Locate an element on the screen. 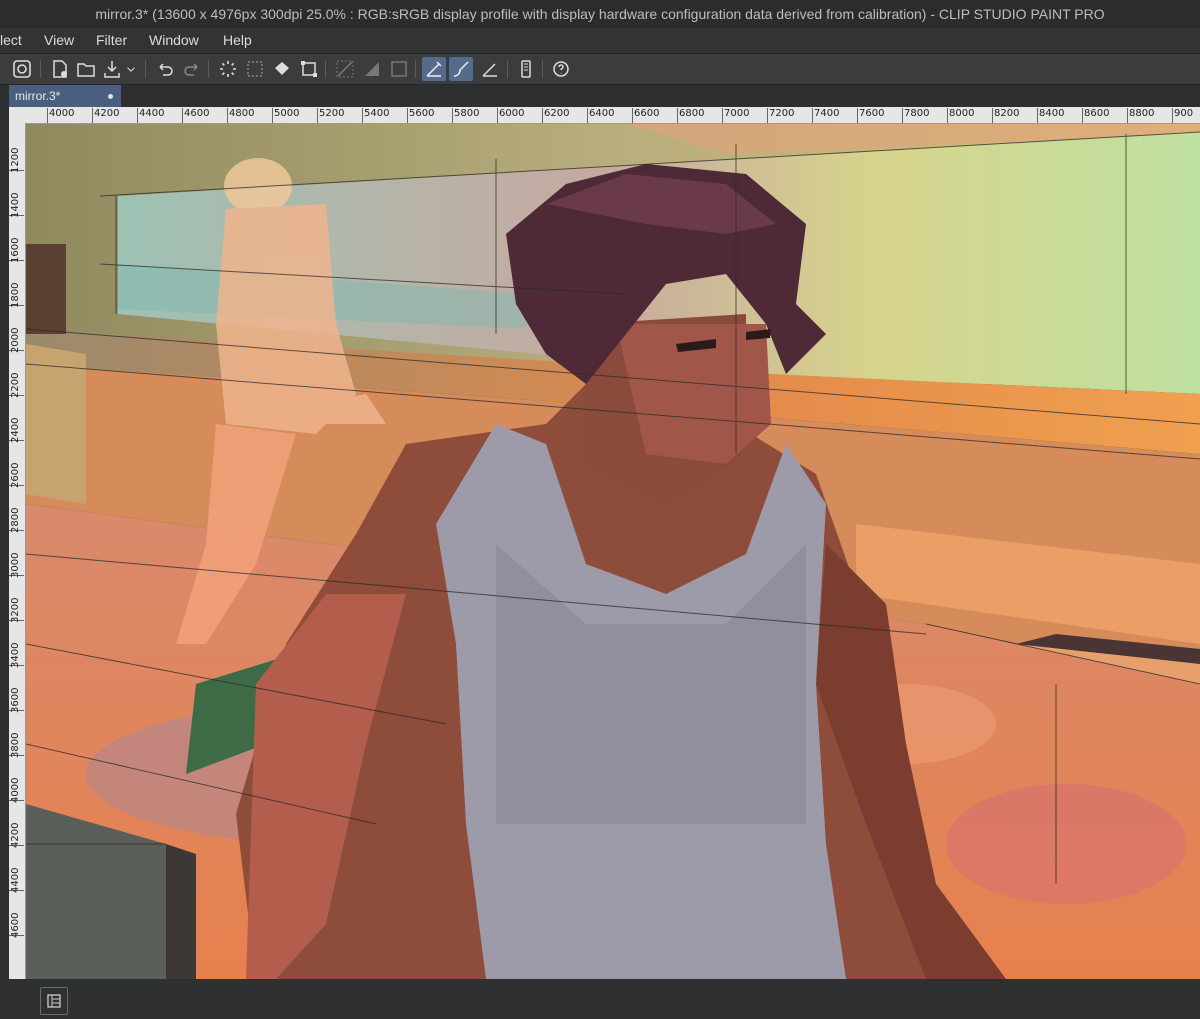 This screenshot has width=1200, height=1019. horizontal-ruler-label: 8000 is located at coordinates (962, 113).